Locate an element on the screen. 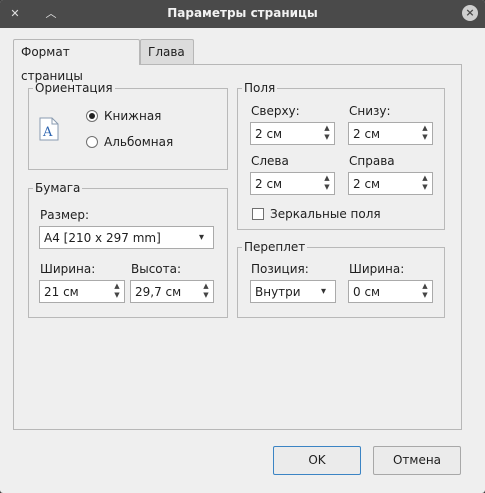 This screenshot has width=485, height=493. tab-chapter: Глава is located at coordinates (167, 51).